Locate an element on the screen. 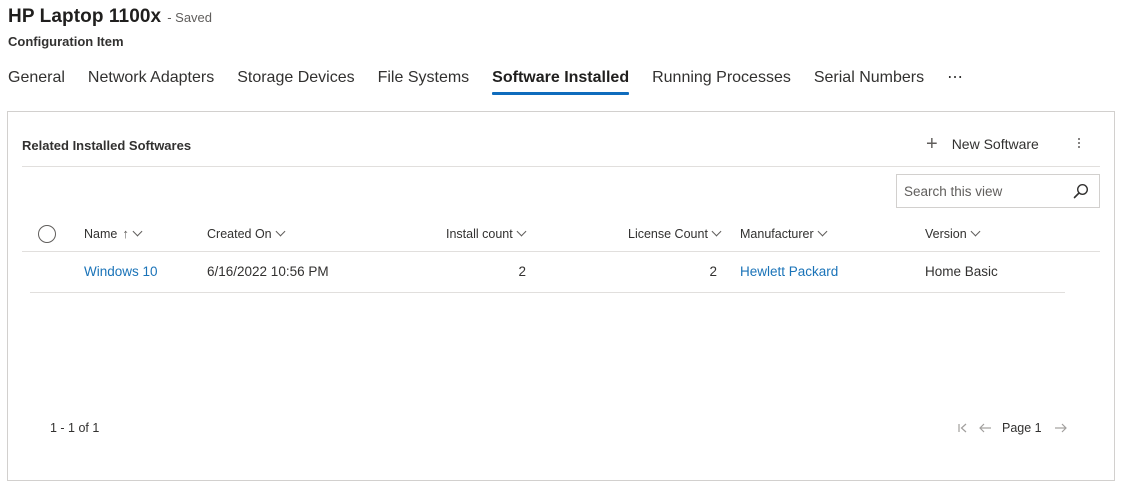  previous-page-icon is located at coordinates (985, 428).